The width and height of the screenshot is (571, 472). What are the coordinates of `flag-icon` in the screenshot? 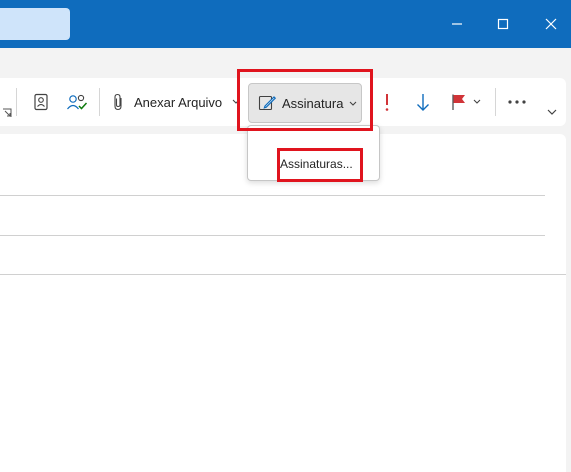 It's located at (458, 102).